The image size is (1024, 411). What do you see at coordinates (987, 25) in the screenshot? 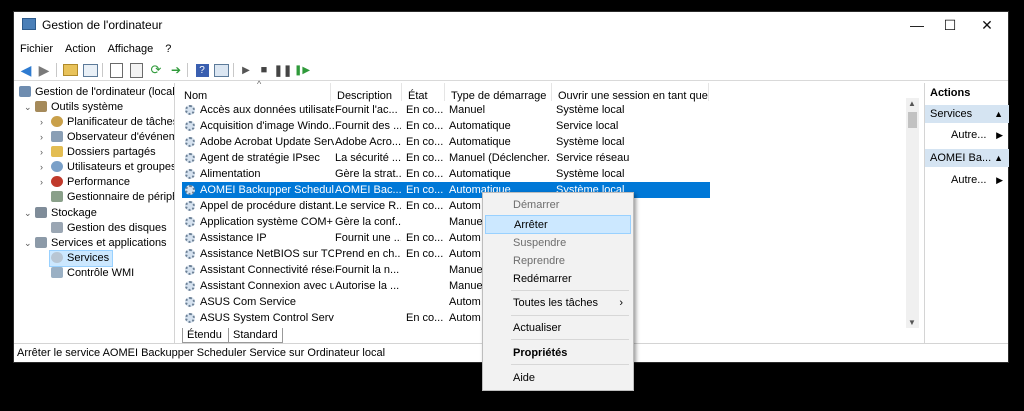
I see `close-button: ✕` at bounding box center [987, 25].